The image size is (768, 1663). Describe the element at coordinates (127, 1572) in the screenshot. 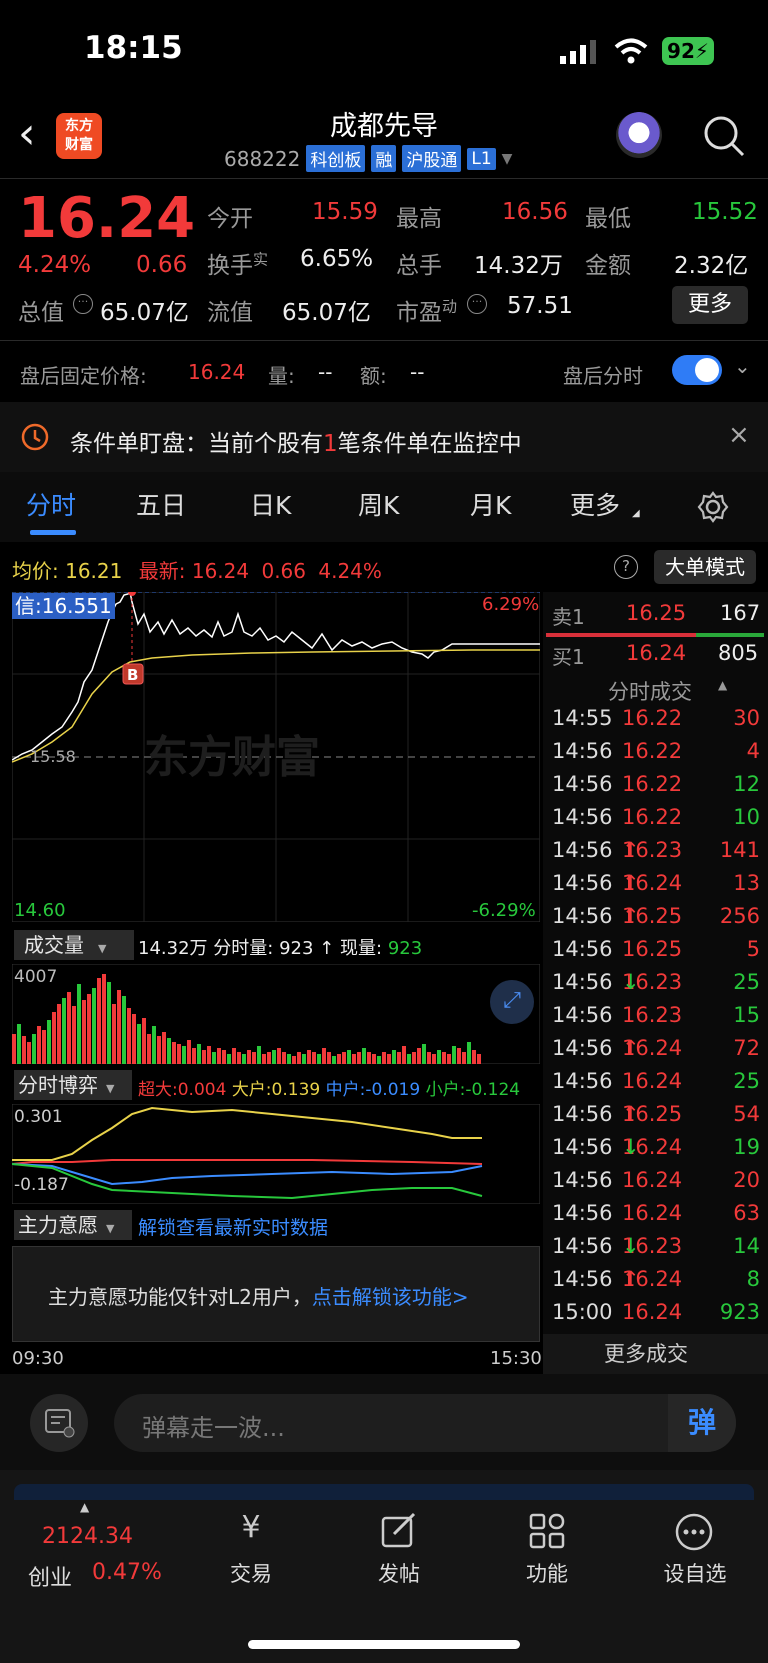

I see `index-pct: 0.47%` at that location.